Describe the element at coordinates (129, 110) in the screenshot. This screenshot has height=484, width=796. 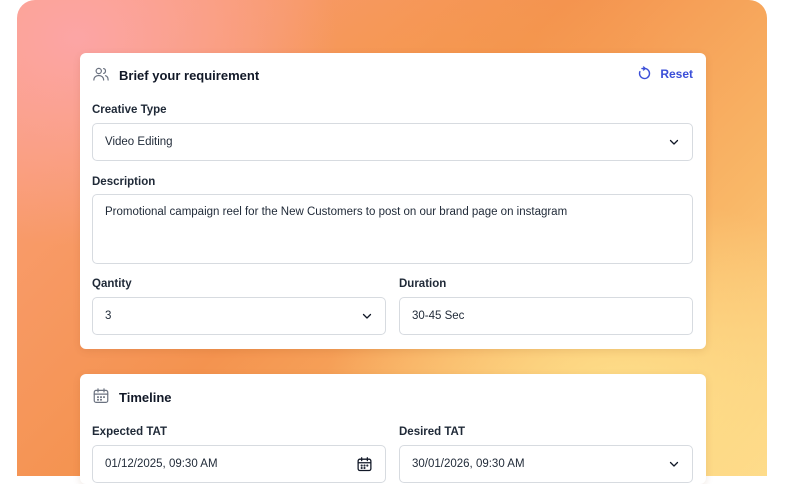
I see `creative-type-label: Creative Type` at that location.